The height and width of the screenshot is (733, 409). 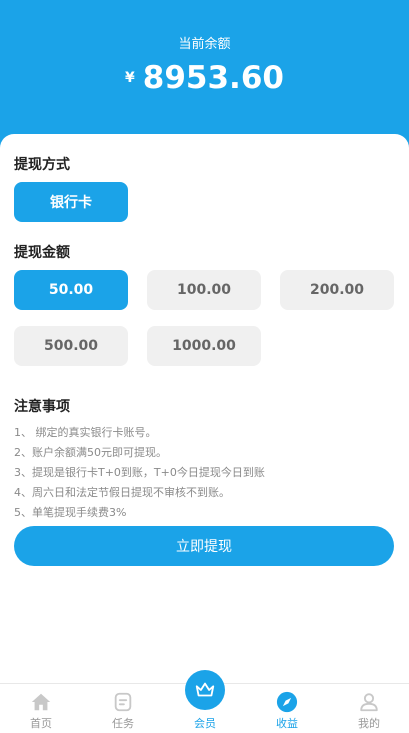 I want to click on amount-option-50: 50.00, so click(x=71, y=290).